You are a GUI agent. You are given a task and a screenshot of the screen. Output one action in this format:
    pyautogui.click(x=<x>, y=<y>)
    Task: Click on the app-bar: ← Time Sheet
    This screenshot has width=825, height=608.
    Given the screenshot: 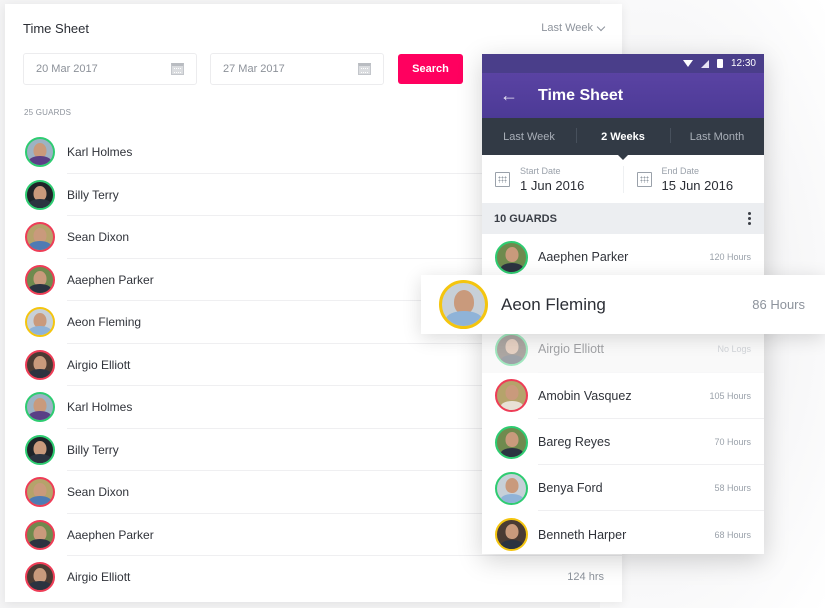 What is the action you would take?
    pyautogui.click(x=623, y=95)
    